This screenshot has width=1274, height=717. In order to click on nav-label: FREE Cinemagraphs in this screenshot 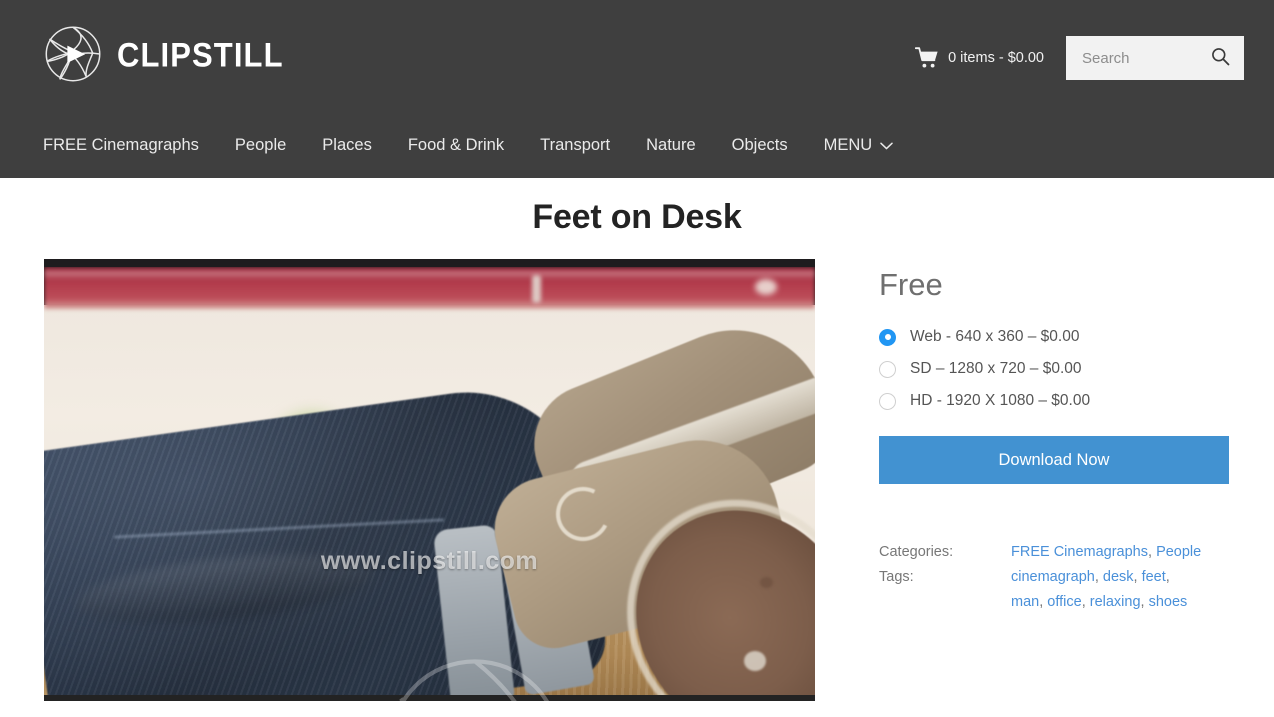, I will do `click(121, 144)`.